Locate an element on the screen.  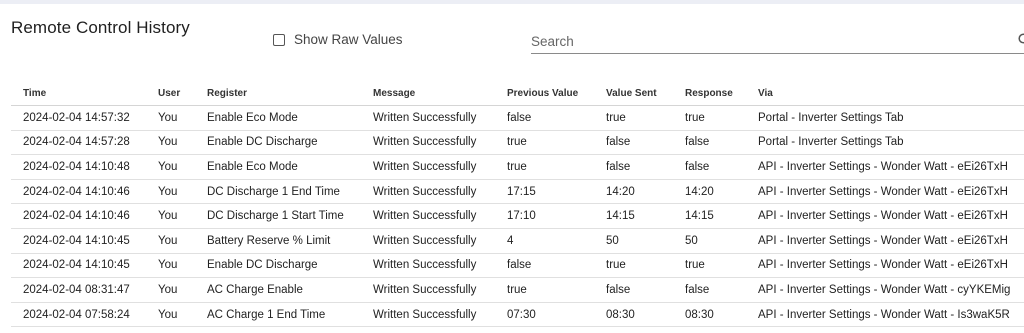
value-sent-cell: 14:15 is located at coordinates (633, 216).